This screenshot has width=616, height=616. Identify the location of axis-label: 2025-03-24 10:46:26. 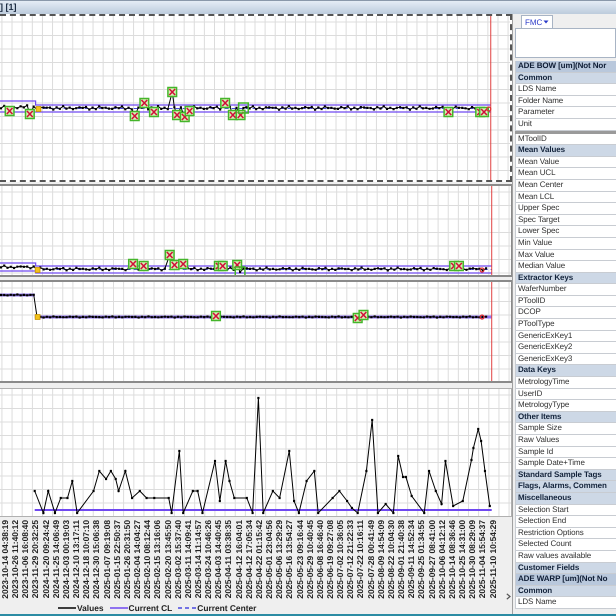
(208, 559).